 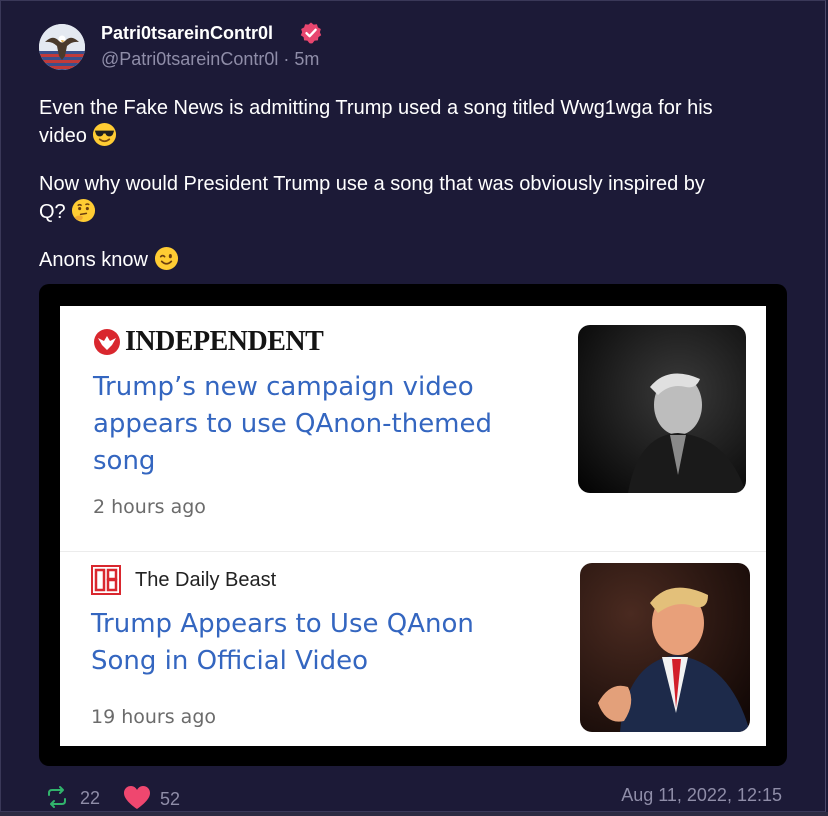 What do you see at coordinates (84, 210) in the screenshot?
I see `thinking-emoji-icon` at bounding box center [84, 210].